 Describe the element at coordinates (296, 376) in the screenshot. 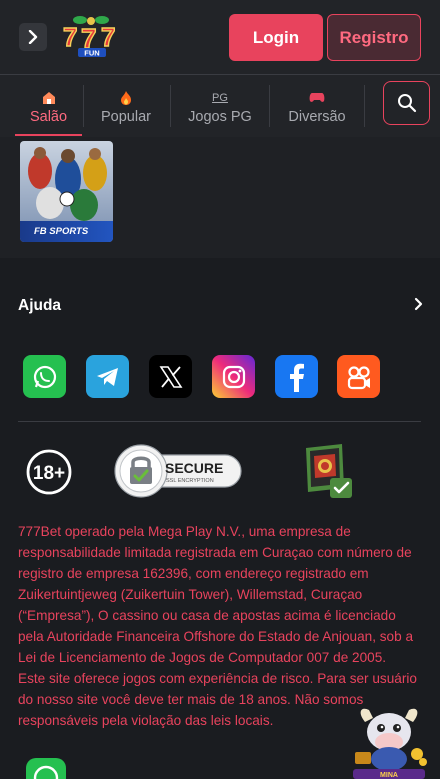

I see `facebook-icon` at that location.